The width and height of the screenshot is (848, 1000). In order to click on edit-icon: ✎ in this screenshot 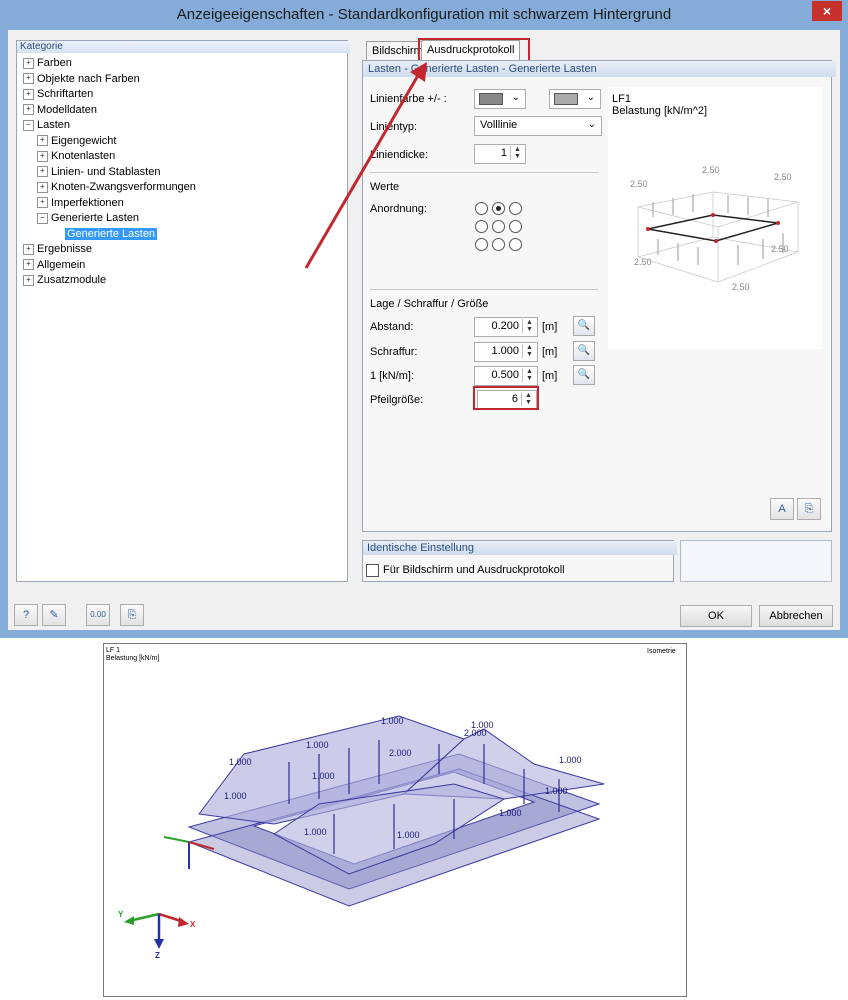, I will do `click(54, 615)`.